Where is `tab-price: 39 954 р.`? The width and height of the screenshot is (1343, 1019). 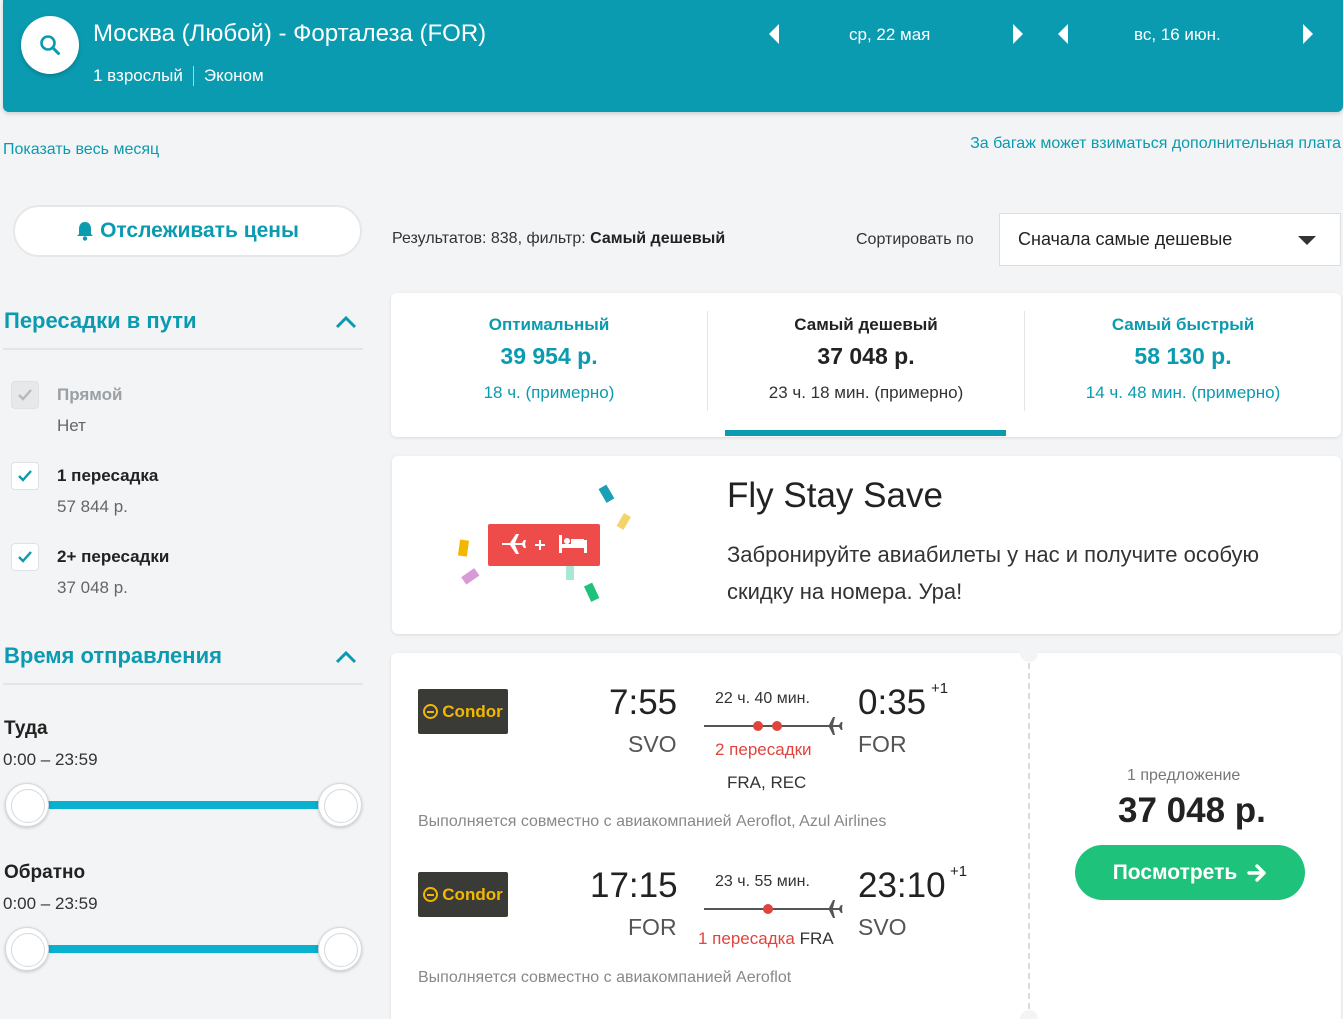
tab-price: 39 954 р. is located at coordinates (549, 356).